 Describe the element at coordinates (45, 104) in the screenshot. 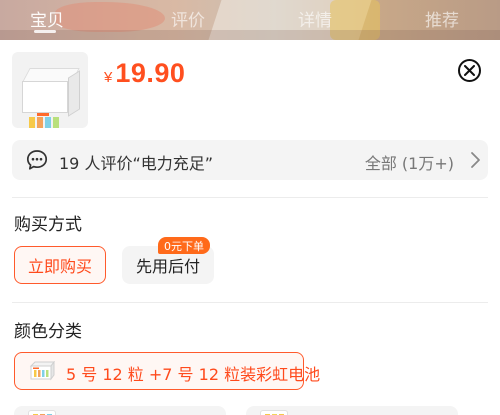

I see `battery-box-front` at that location.